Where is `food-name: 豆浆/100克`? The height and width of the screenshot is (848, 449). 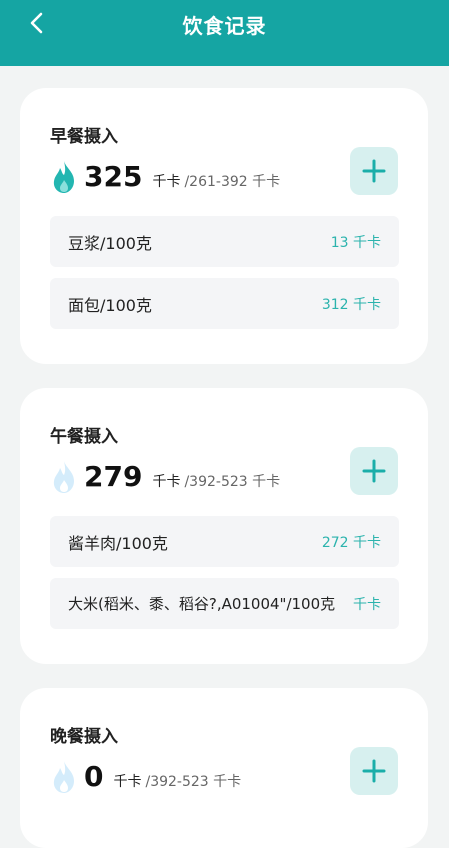 food-name: 豆浆/100克 is located at coordinates (110, 243).